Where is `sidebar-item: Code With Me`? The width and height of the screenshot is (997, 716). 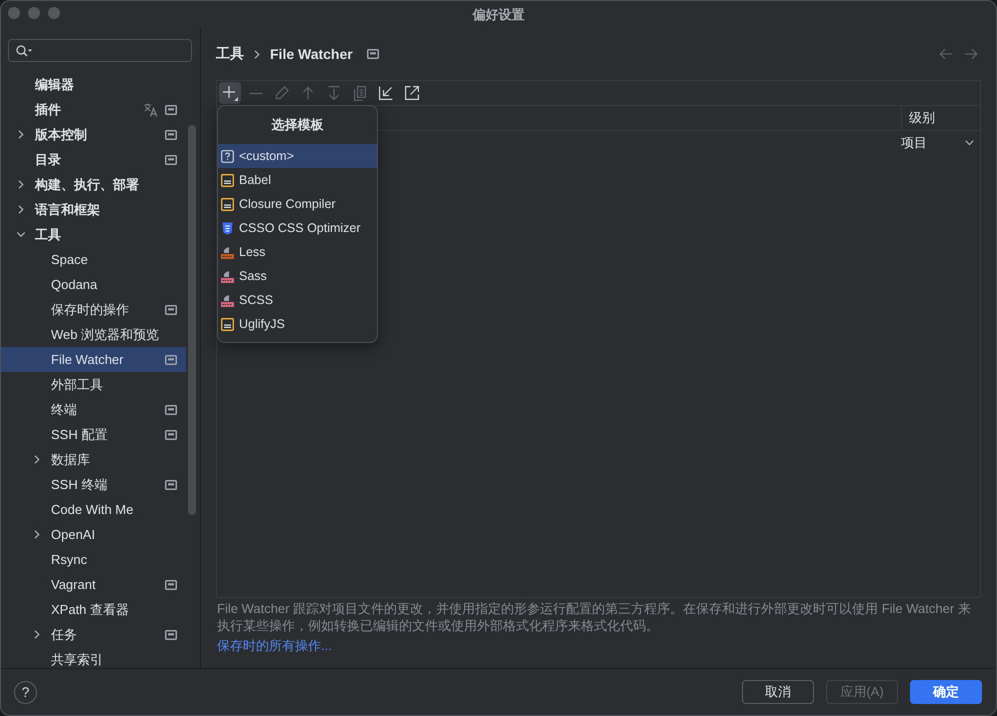
sidebar-item: Code With Me is located at coordinates (93, 509).